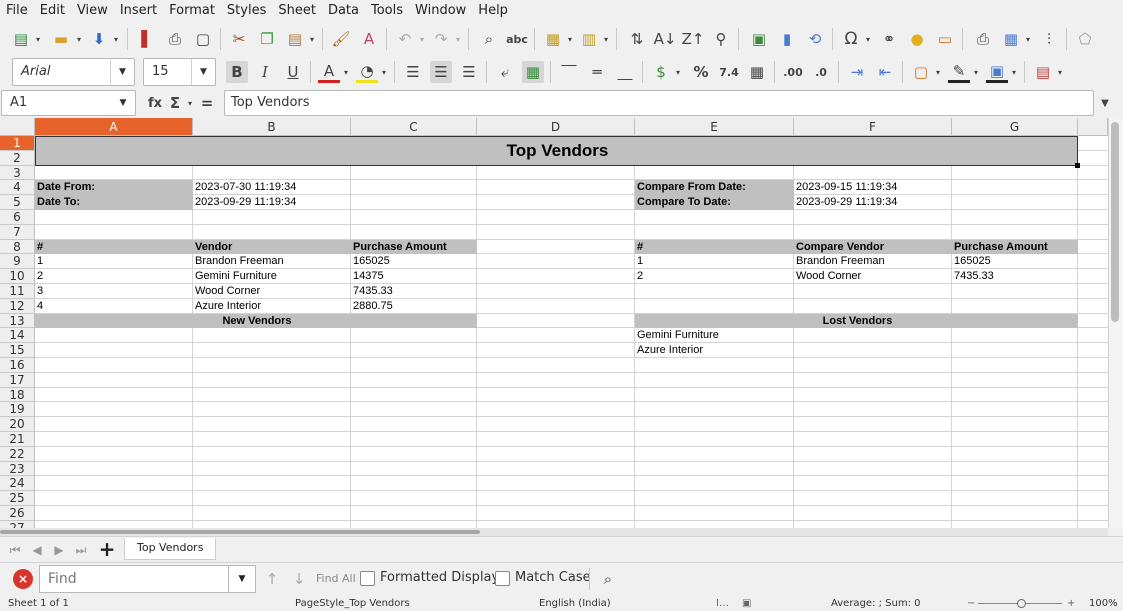 Image resolution: width=1123 pixels, height=611 pixels. Describe the element at coordinates (17, 513) in the screenshot. I see `row-header-26: 26` at that location.